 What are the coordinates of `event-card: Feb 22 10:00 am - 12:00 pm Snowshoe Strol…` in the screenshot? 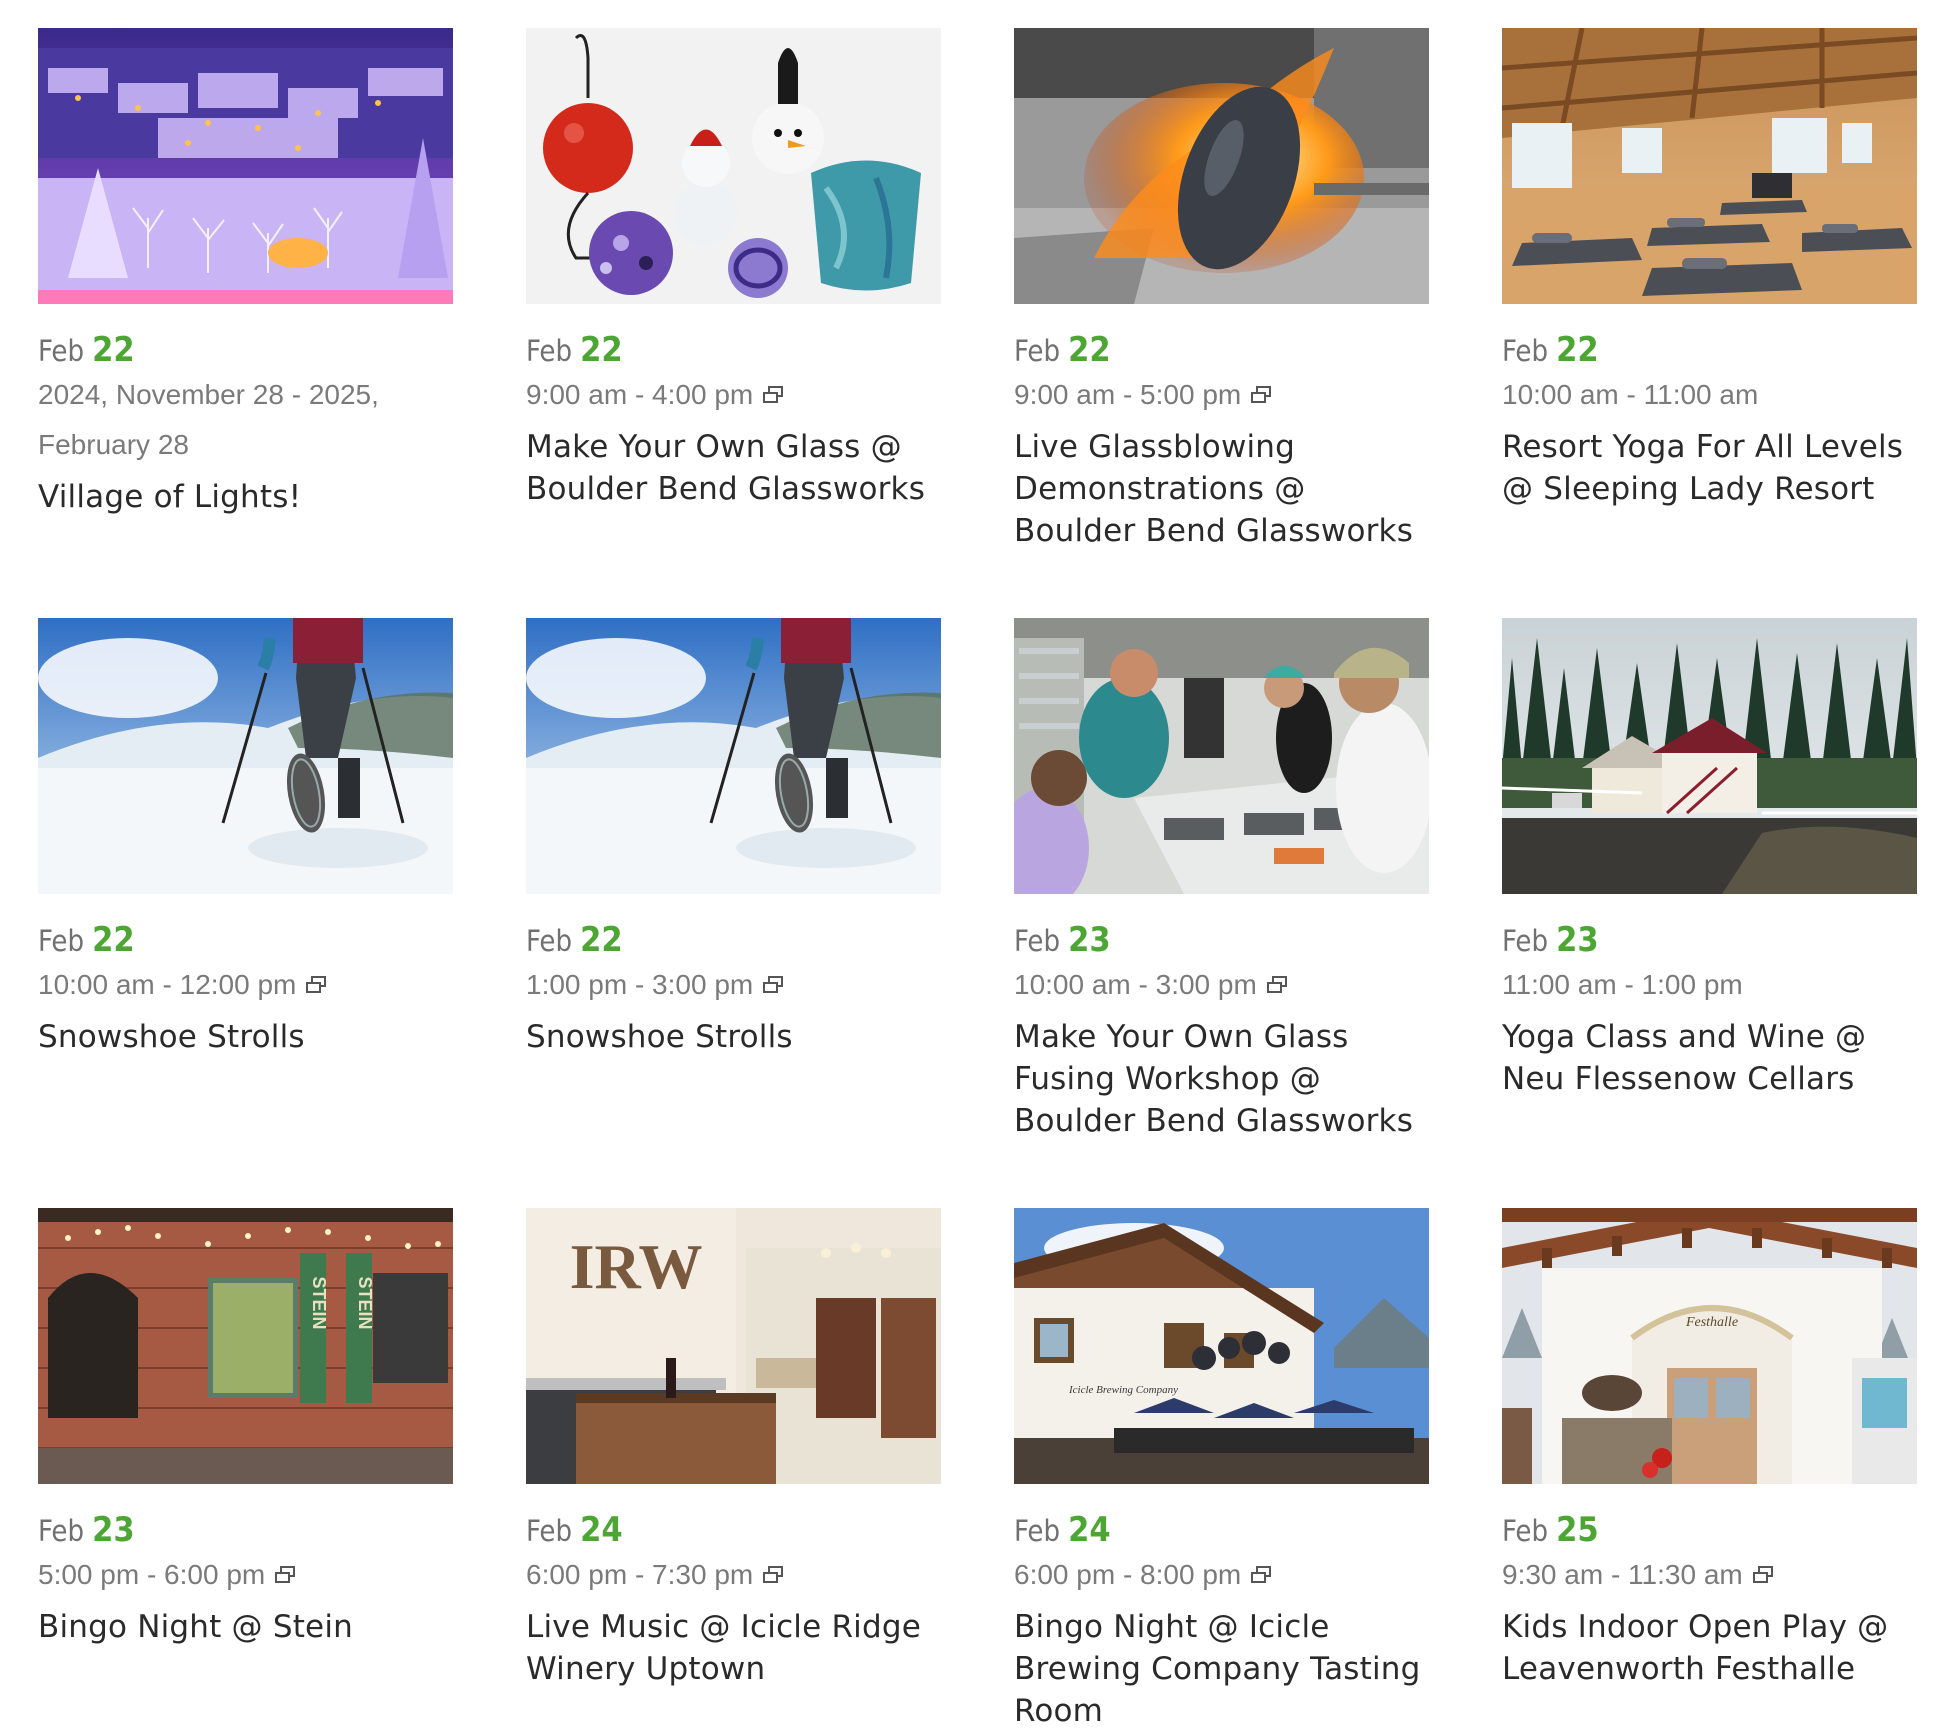 It's located at (245, 913).